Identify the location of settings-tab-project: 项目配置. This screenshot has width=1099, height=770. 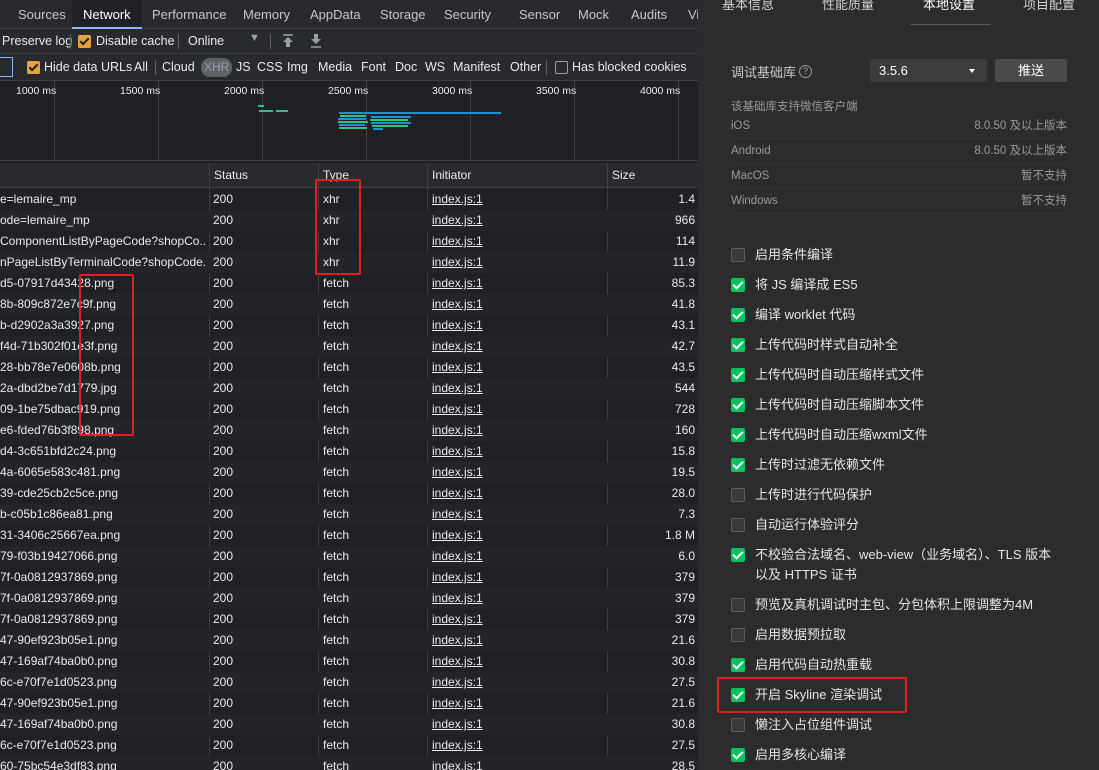
(1049, 6).